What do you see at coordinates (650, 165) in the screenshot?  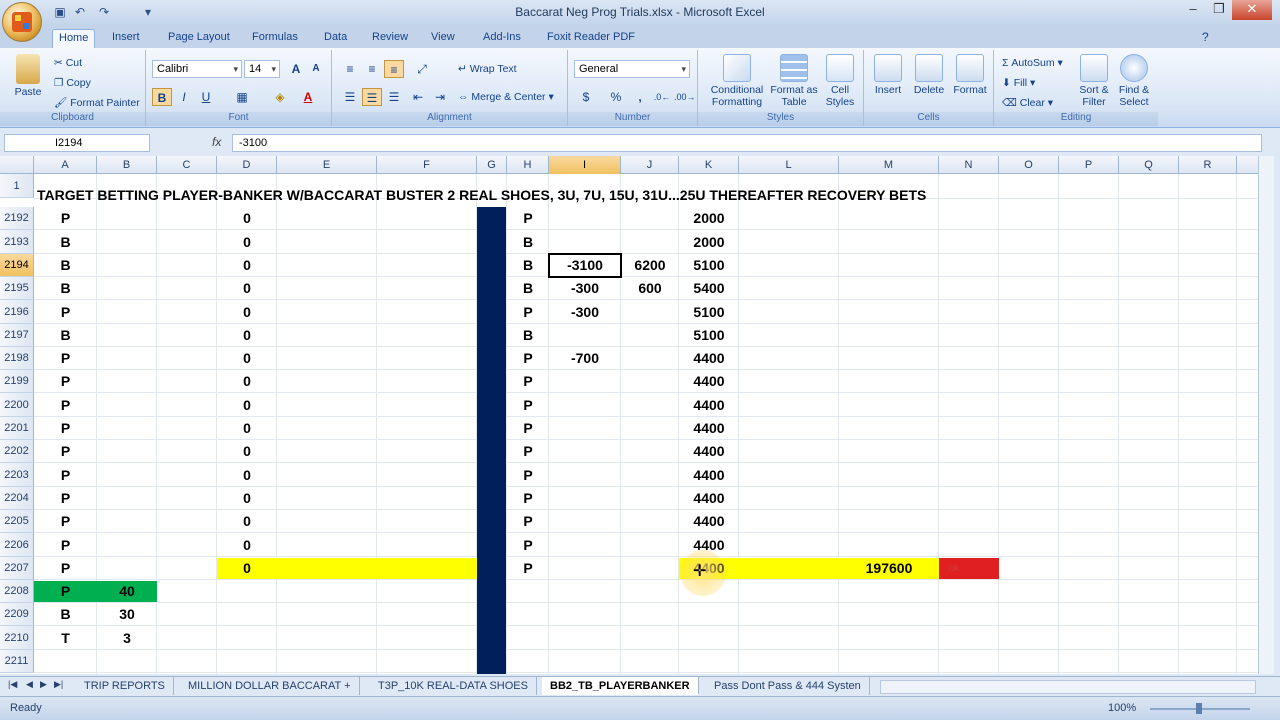 I see `column-header-j: J` at bounding box center [650, 165].